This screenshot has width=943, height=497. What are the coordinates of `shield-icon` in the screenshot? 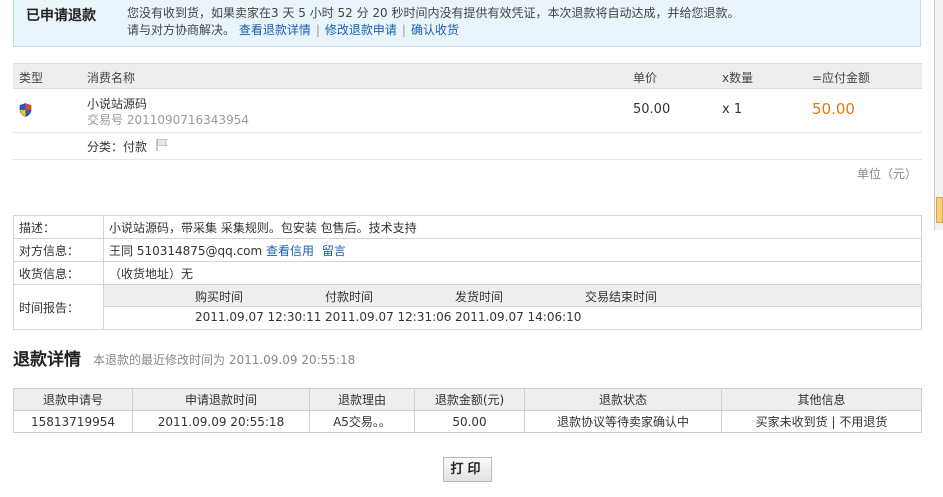 It's located at (25, 110).